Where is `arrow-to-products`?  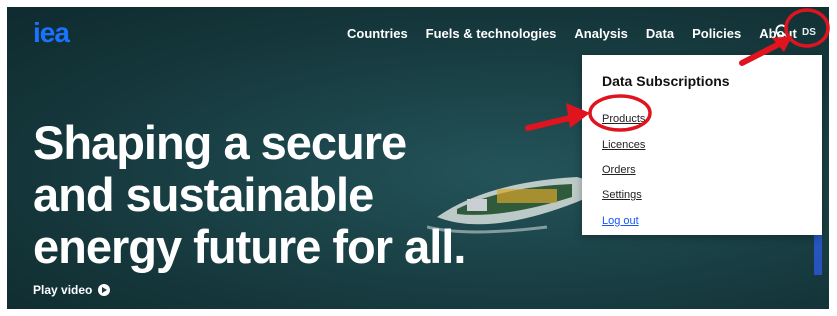 arrow-to-products is located at coordinates (557, 117).